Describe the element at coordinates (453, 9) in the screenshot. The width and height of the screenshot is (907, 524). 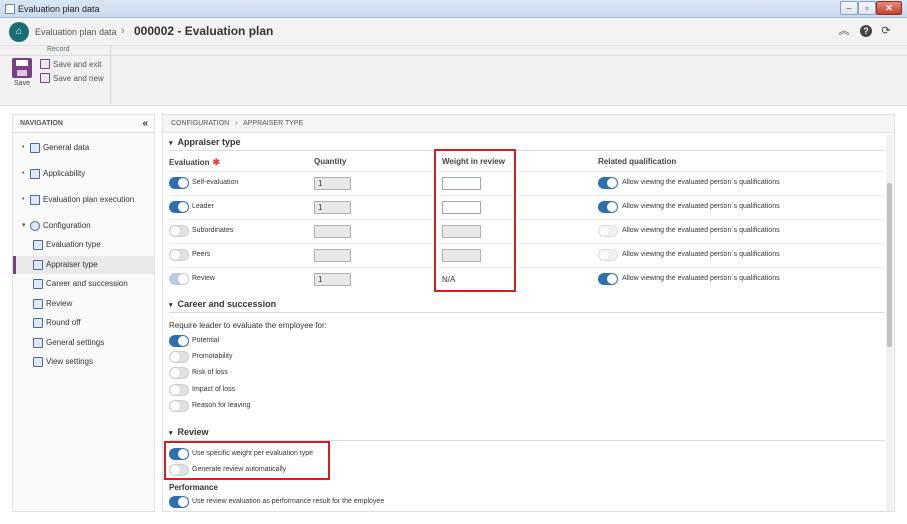
I see `window-title-bar: Evaluation plan data – ▫ ✕` at that location.